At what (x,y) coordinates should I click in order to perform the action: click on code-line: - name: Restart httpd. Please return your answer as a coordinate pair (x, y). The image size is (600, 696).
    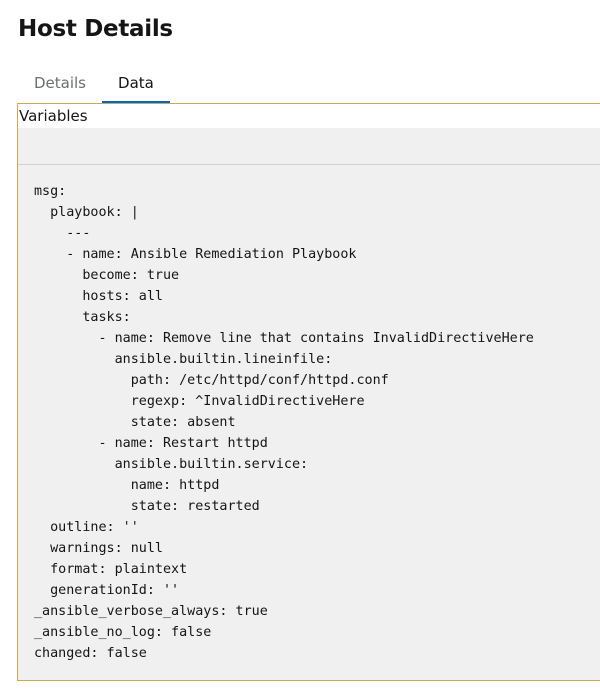
    Looking at the image, I should click on (151, 443).